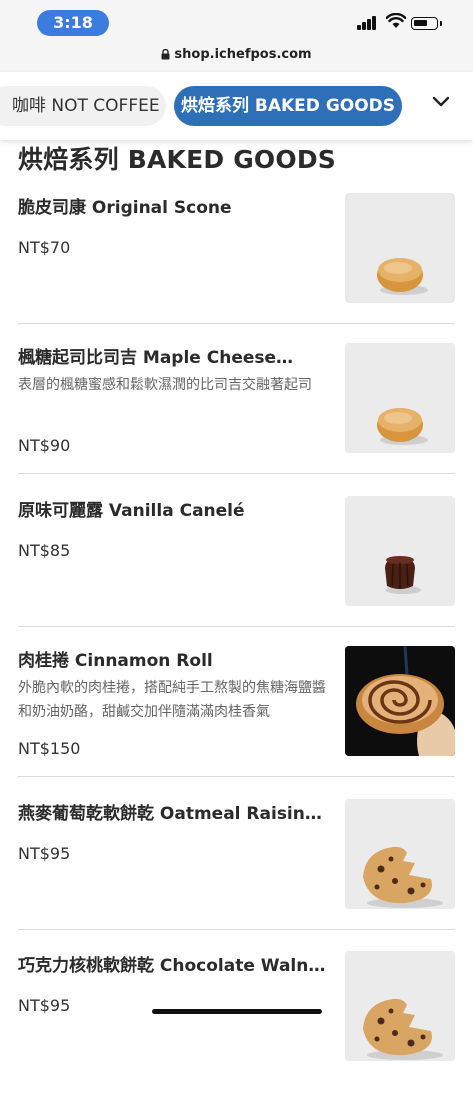  What do you see at coordinates (115, 661) in the screenshot?
I see `item-name: 肉桂捲 Cinnamon Roll` at bounding box center [115, 661].